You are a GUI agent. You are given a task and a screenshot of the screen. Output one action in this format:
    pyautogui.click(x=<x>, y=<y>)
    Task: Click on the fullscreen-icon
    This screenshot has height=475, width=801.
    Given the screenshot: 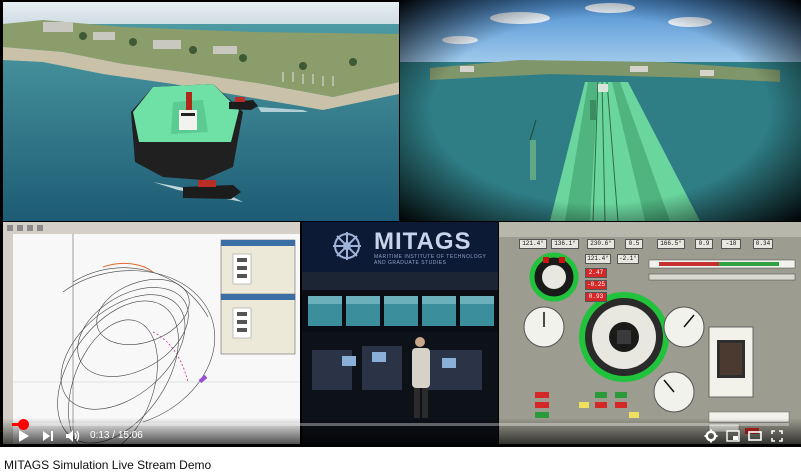 What is the action you would take?
    pyautogui.click(x=777, y=436)
    